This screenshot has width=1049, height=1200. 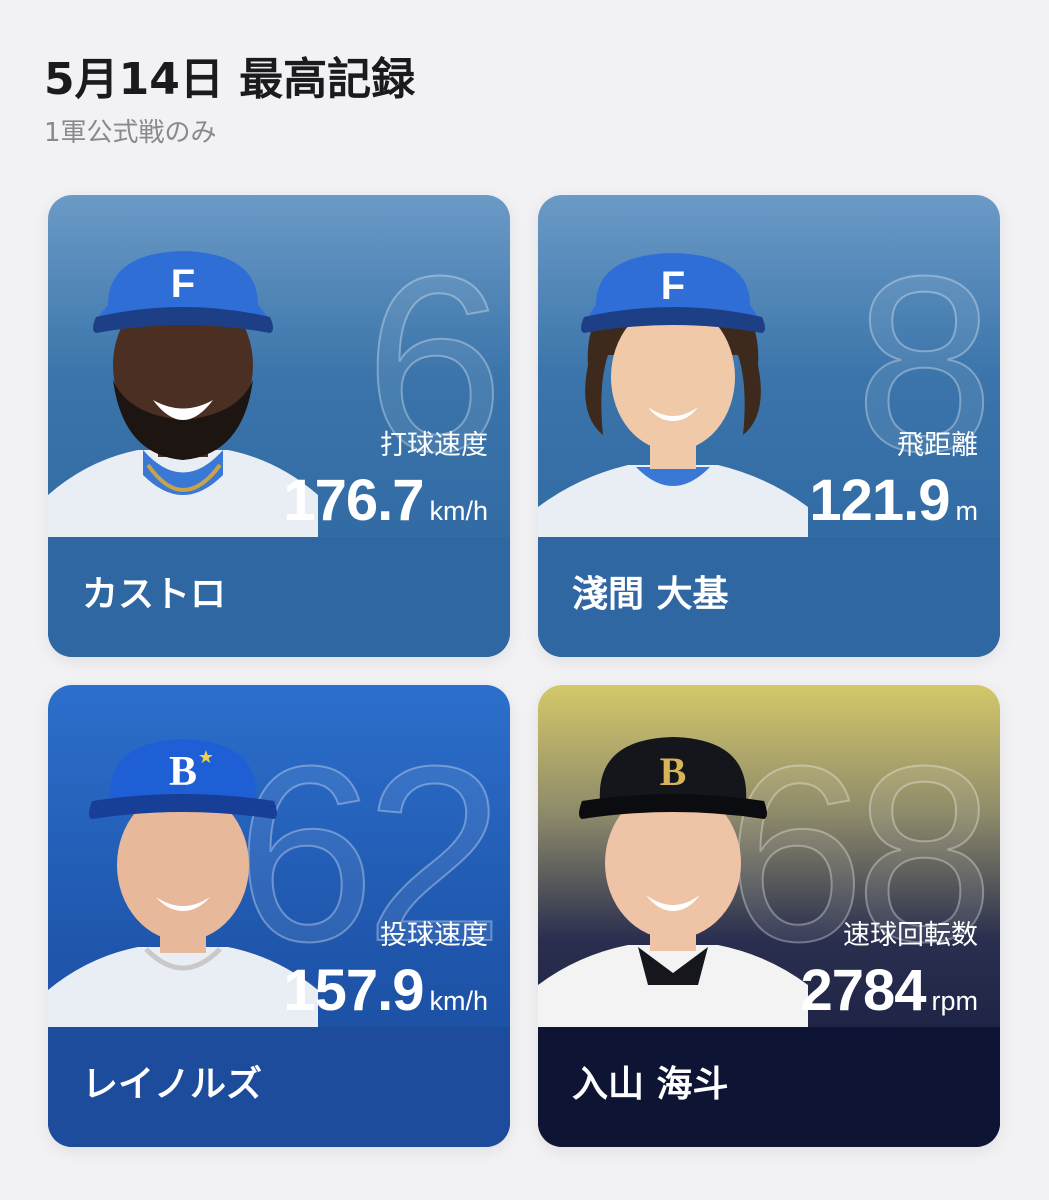 What do you see at coordinates (650, 594) in the screenshot?
I see `player-name: 淺間 大基` at bounding box center [650, 594].